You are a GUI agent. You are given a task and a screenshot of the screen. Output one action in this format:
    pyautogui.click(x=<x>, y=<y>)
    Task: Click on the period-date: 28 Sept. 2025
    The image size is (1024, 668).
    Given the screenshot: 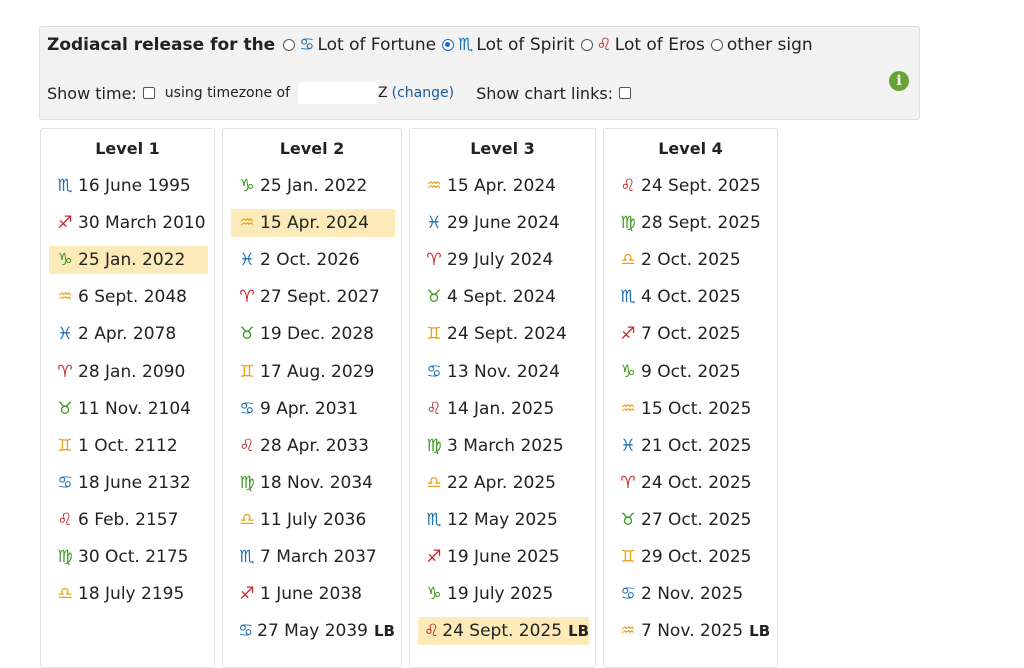 What is the action you would take?
    pyautogui.click(x=701, y=223)
    